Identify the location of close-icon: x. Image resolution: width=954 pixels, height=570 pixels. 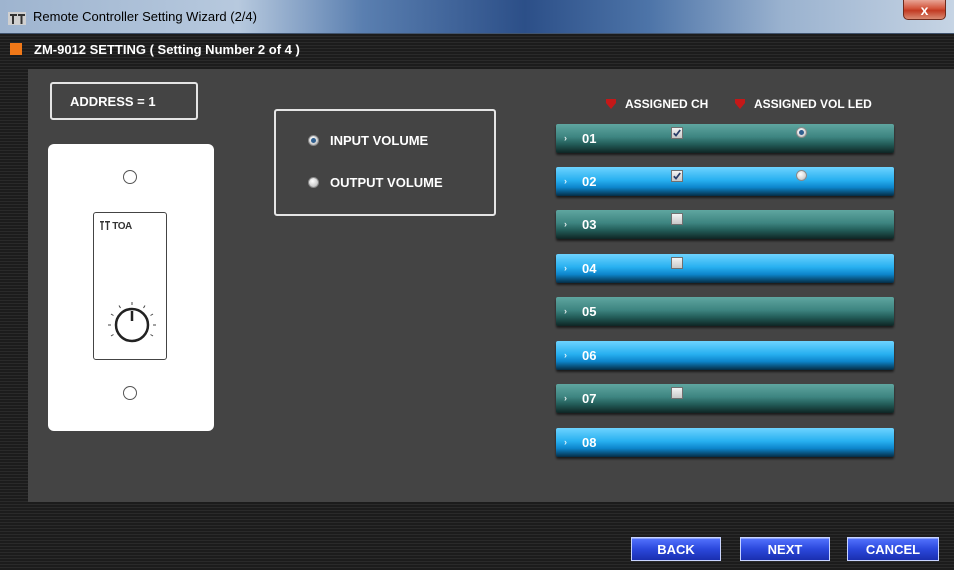
(924, 9).